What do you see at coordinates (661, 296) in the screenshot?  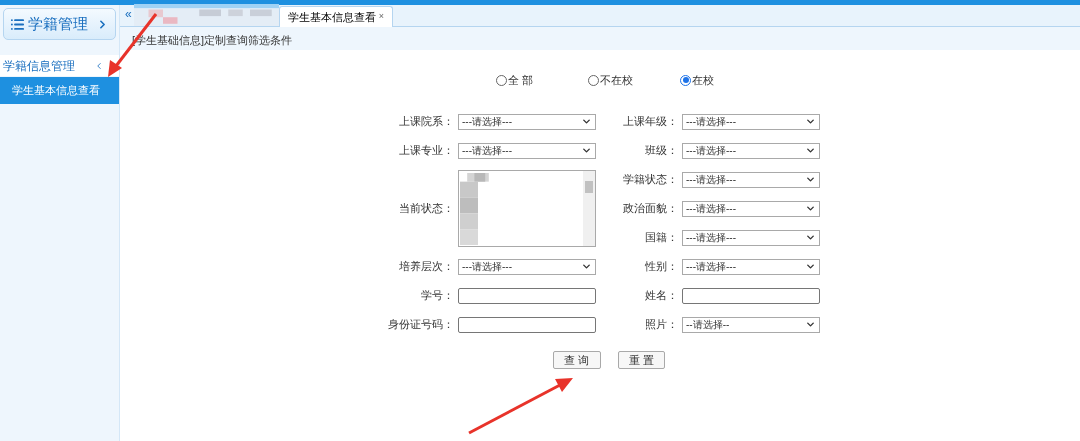 I see `field-label: 姓名：` at bounding box center [661, 296].